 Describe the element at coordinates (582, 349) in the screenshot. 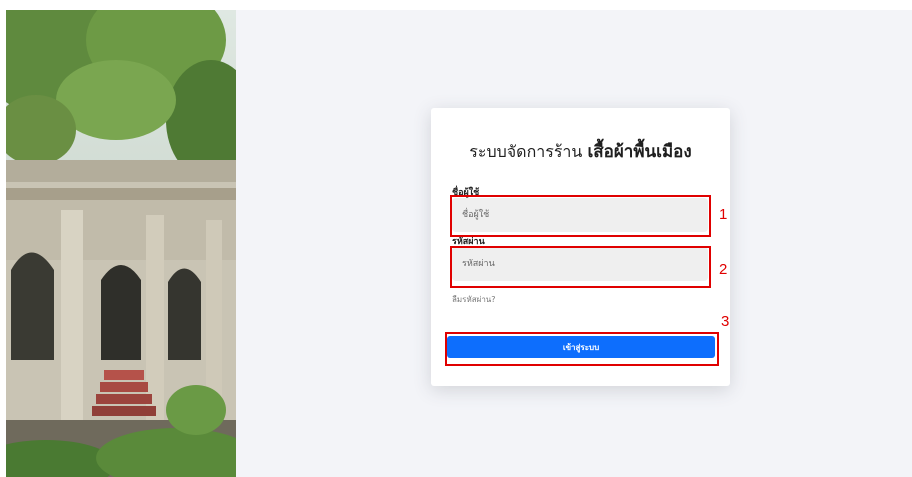

I see `annotation-box-login` at that location.